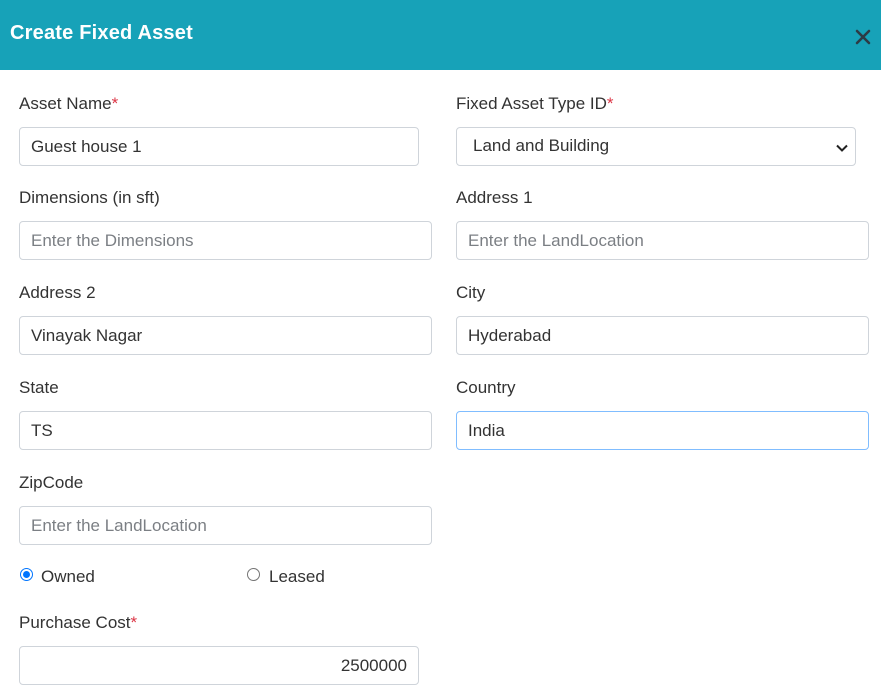 The image size is (881, 690). I want to click on leased-radio, so click(253, 574).